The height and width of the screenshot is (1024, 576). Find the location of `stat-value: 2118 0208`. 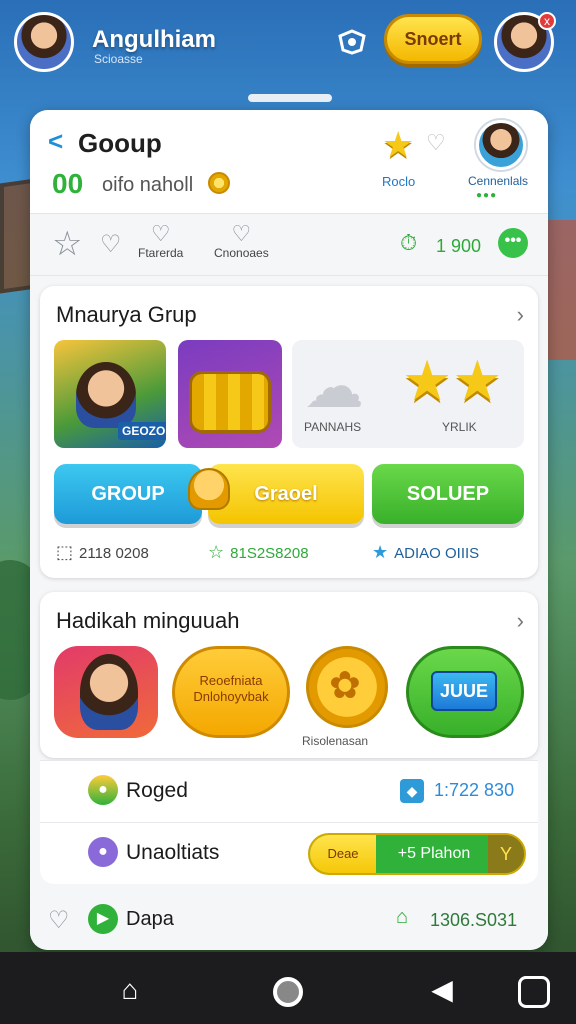

stat-value: 2118 0208 is located at coordinates (114, 553).